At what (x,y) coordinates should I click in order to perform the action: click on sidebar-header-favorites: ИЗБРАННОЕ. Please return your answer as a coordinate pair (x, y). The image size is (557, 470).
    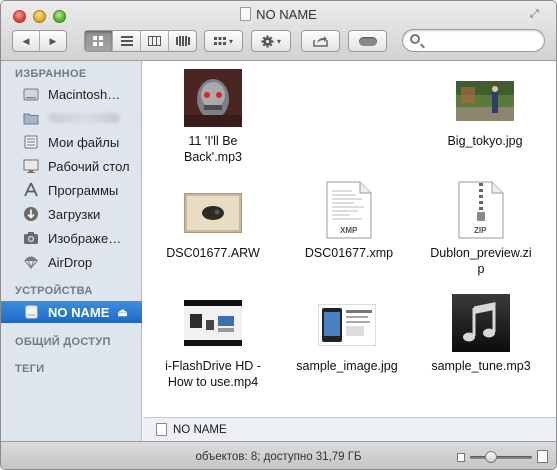
    Looking at the image, I should click on (51, 74).